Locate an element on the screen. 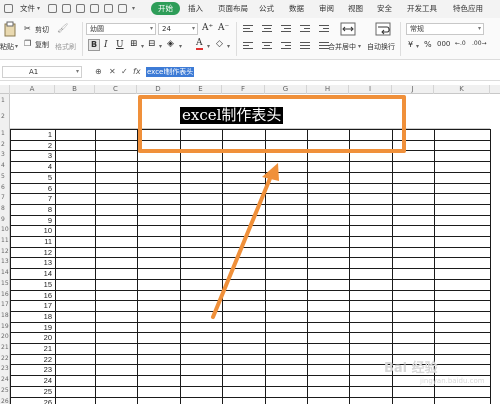  annotation-arrow is located at coordinates (245, 241).